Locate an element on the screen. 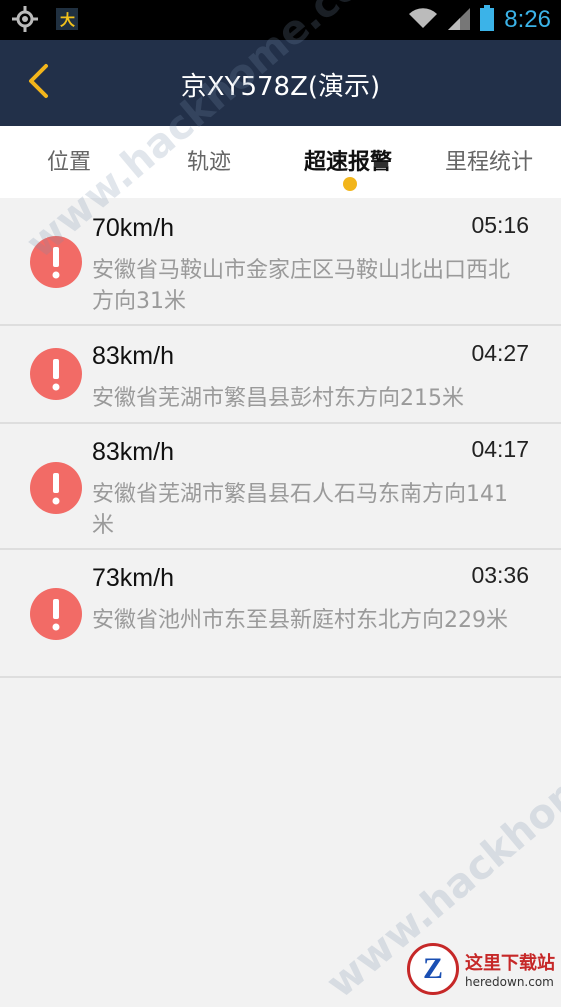  alert-time: 05:16 is located at coordinates (500, 225).